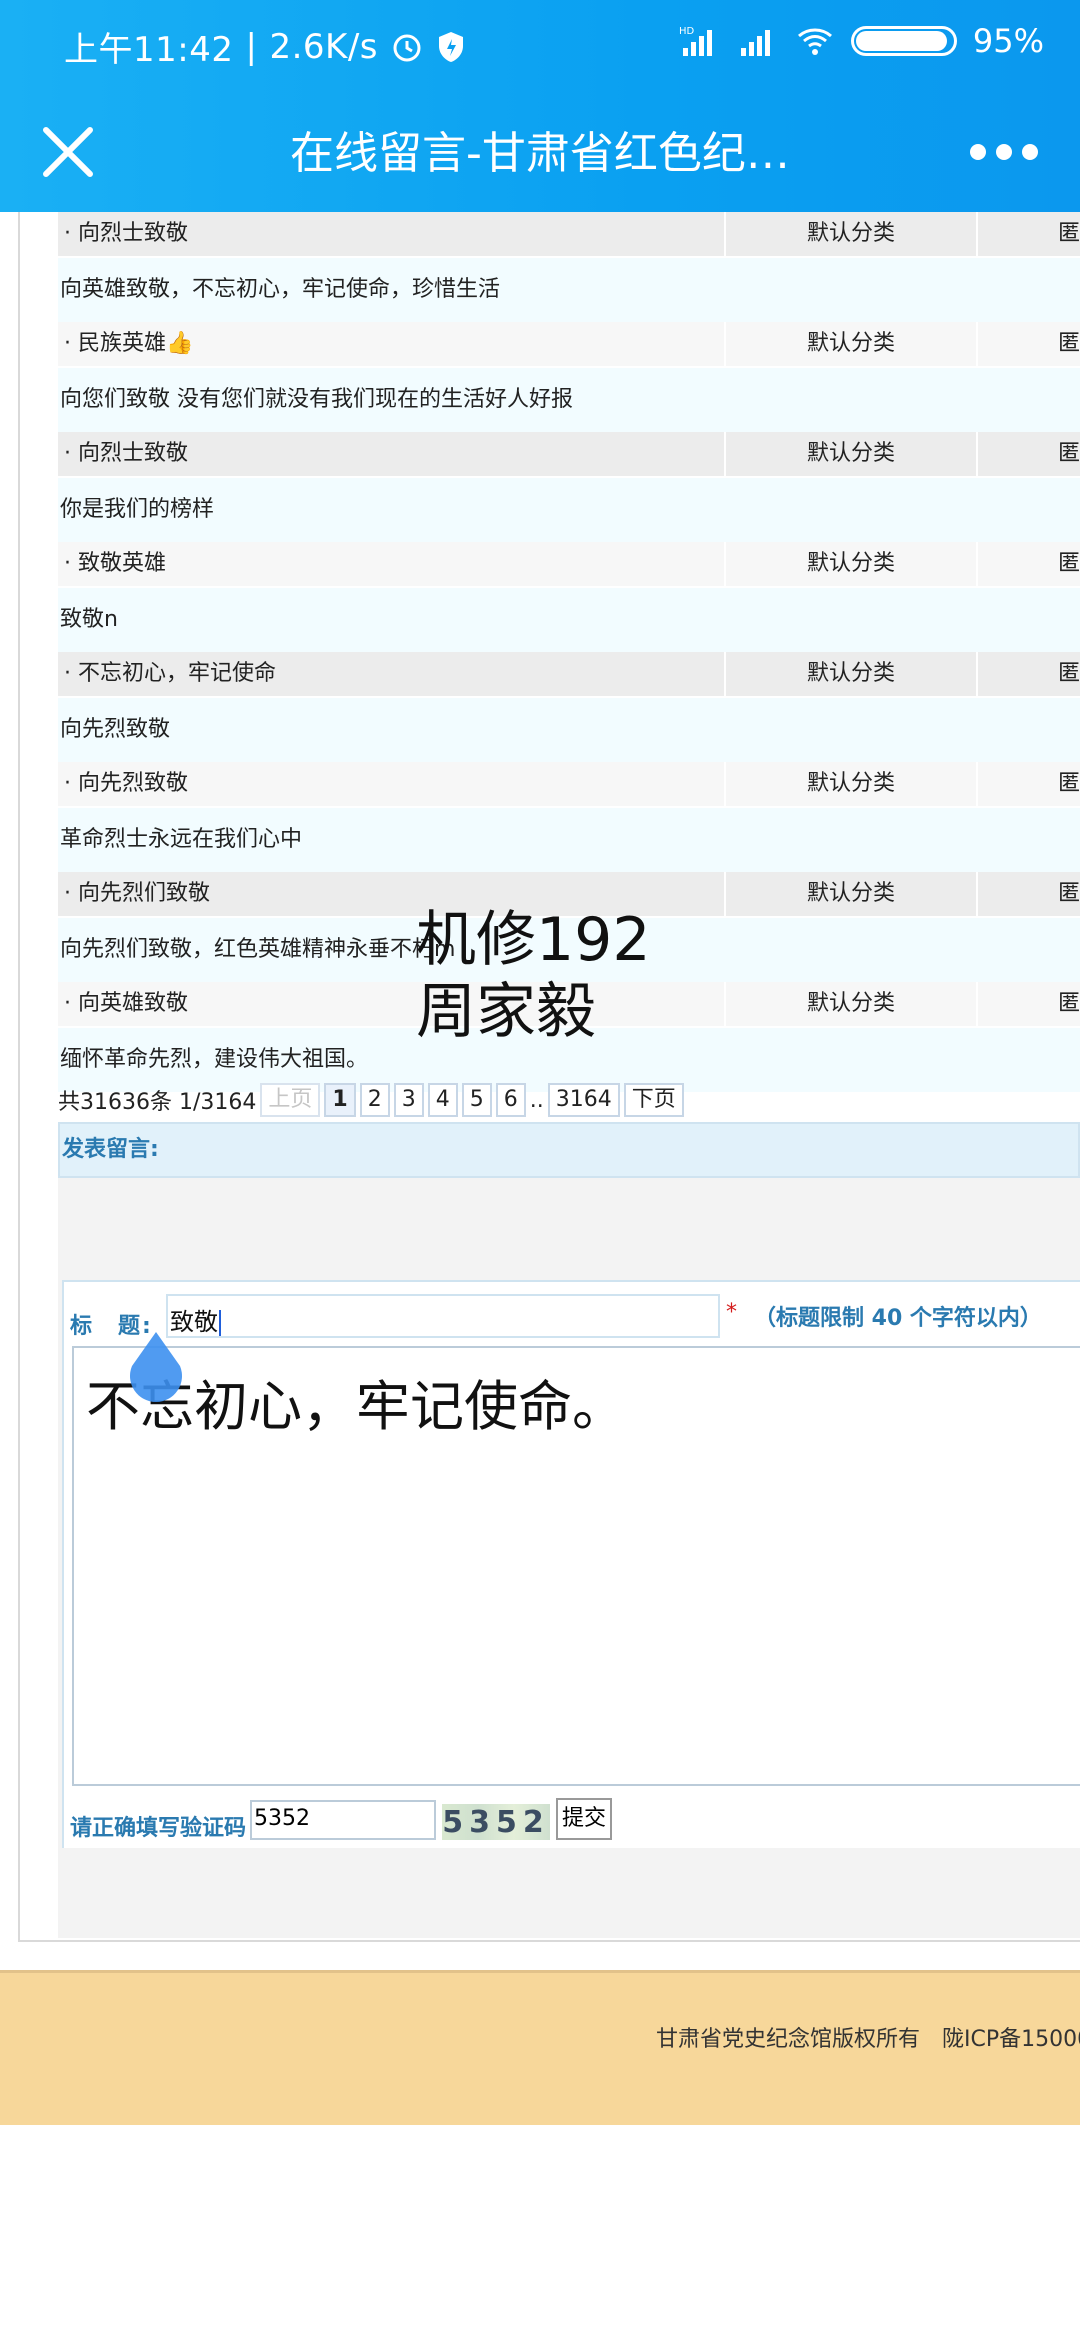 The width and height of the screenshot is (1080, 2340). I want to click on message-title: · 民族英雄👍, so click(392, 344).